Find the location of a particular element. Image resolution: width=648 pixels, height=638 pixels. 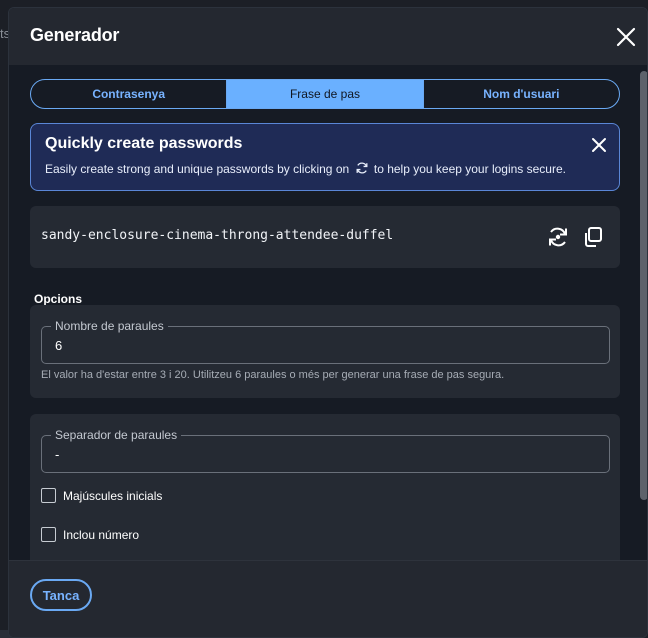

callout-text-after: to help you keep your logins secure. is located at coordinates (469, 169).